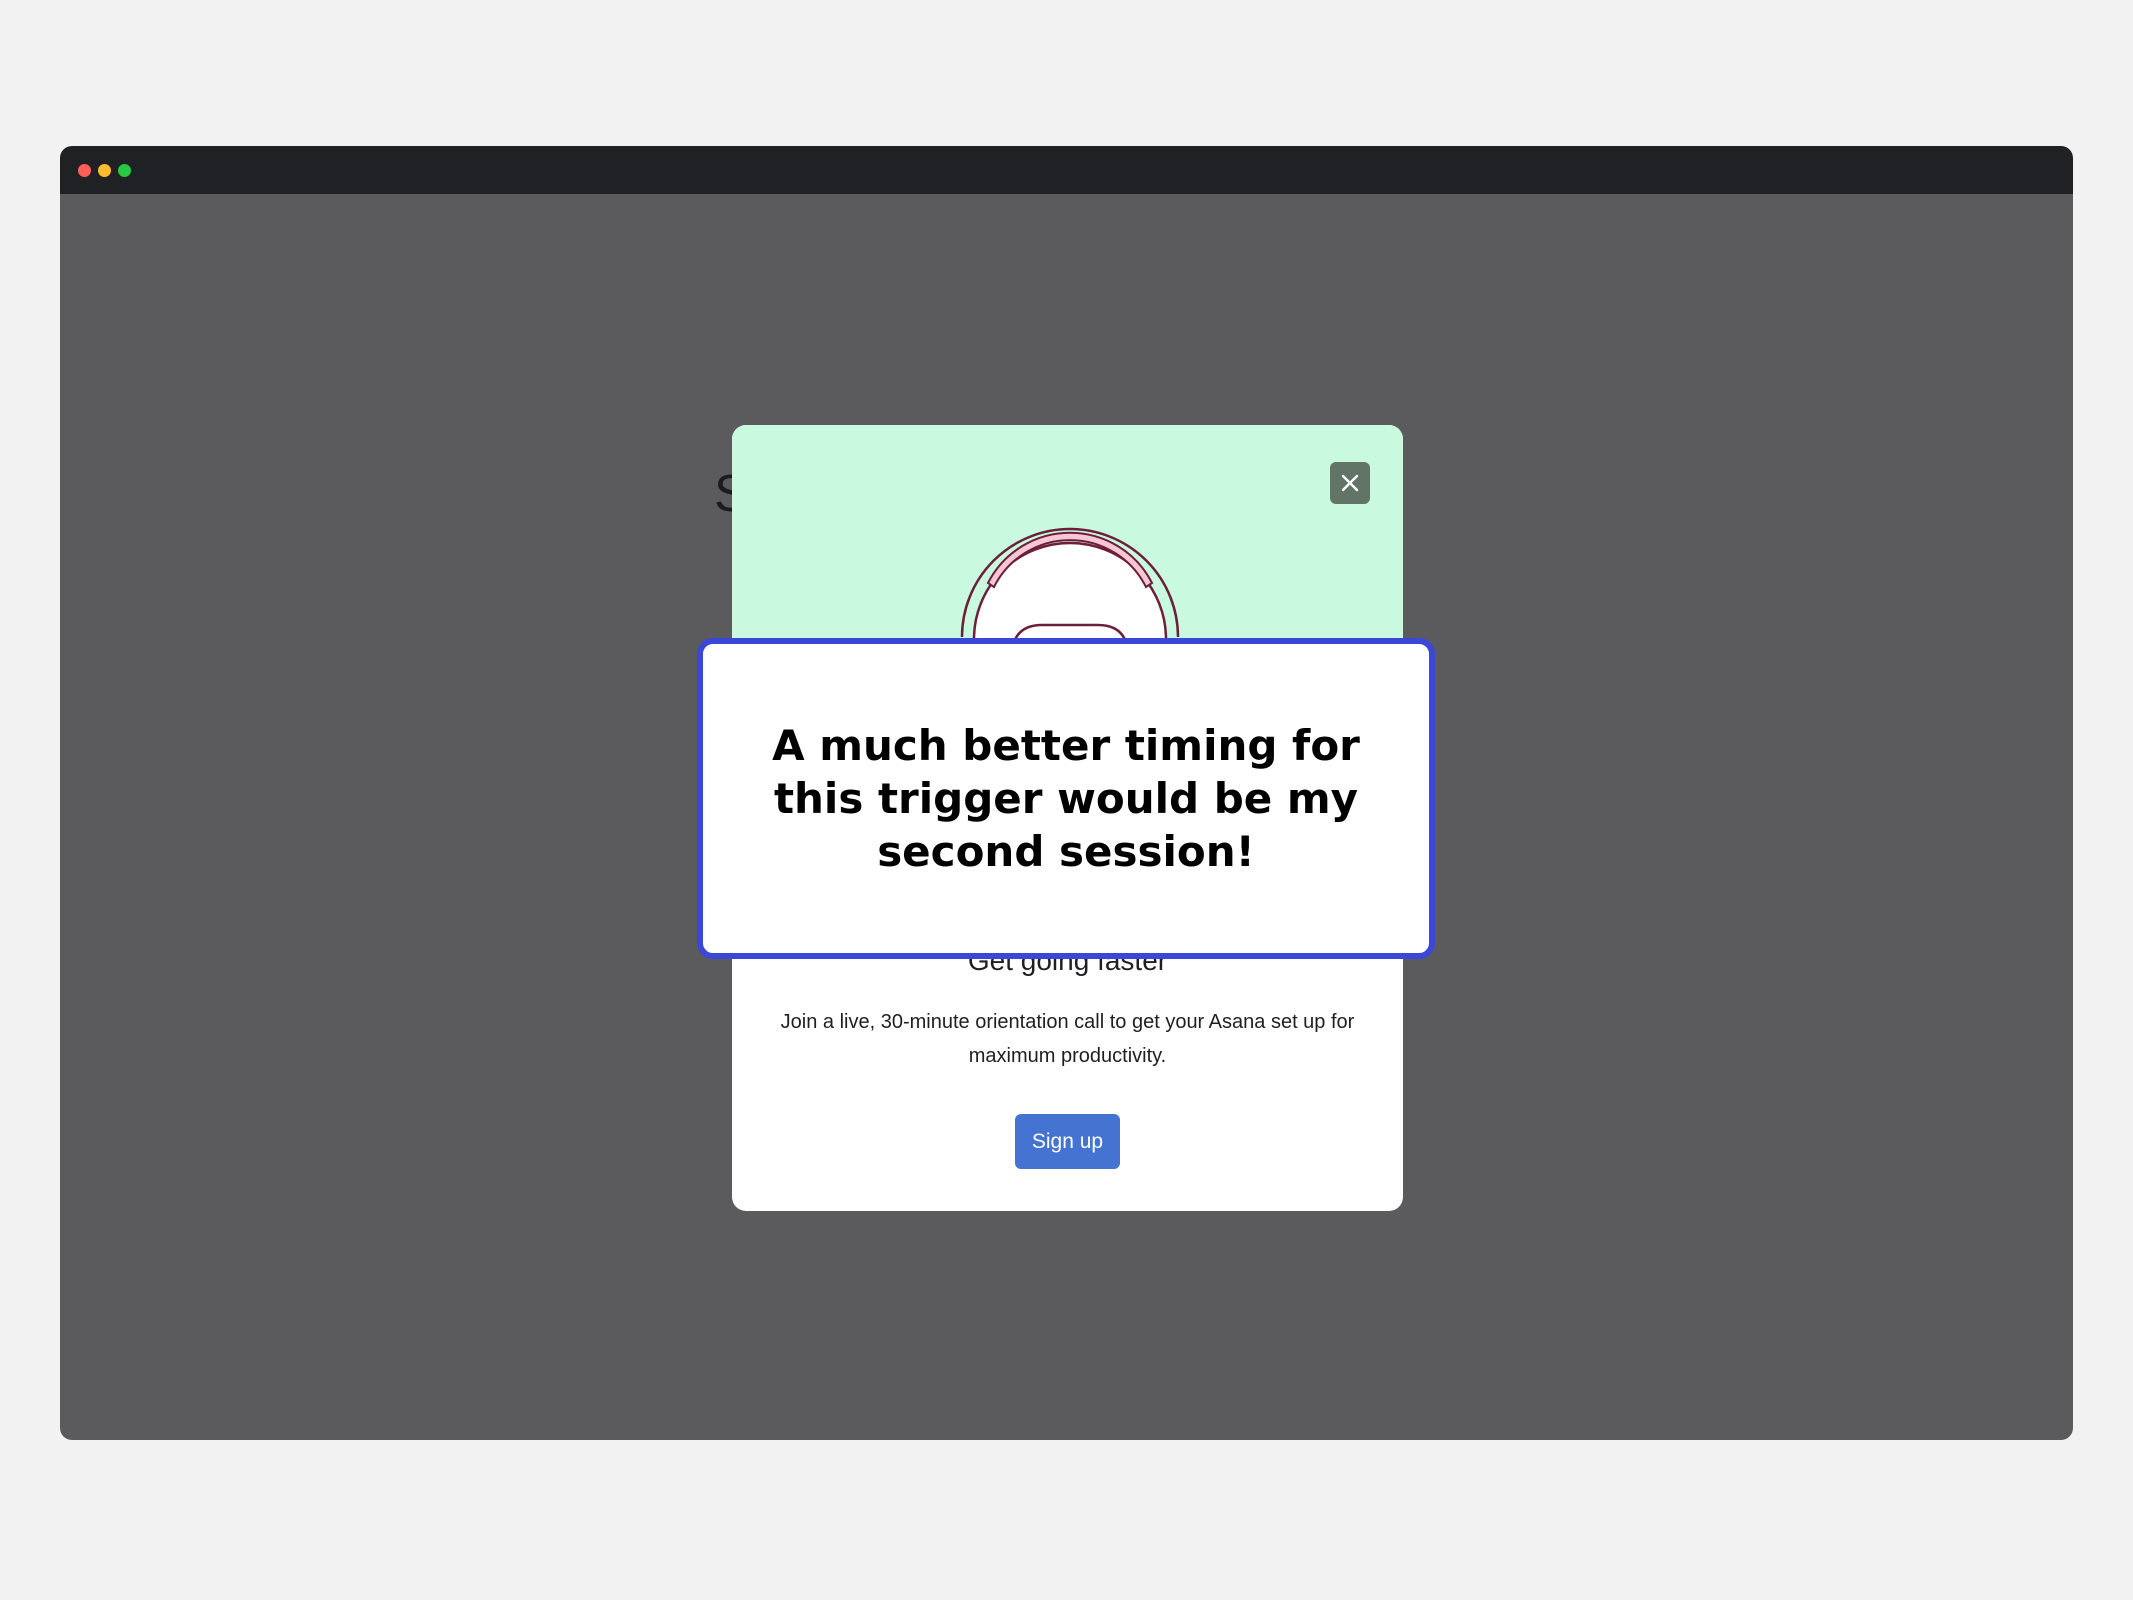 The height and width of the screenshot is (1600, 2133). I want to click on close-icon, so click(1350, 483).